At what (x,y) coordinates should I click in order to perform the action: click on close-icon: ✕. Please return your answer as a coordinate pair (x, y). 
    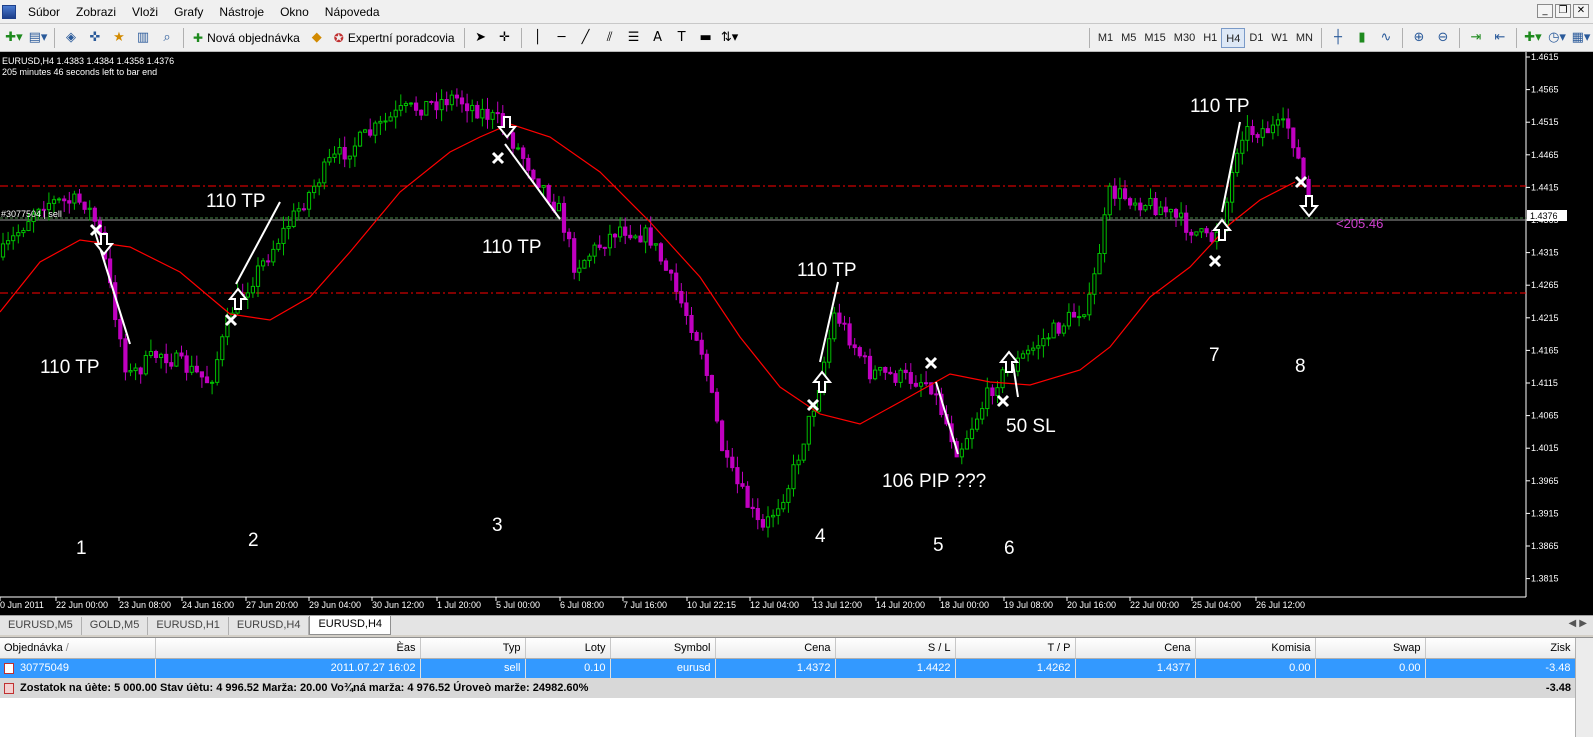
    Looking at the image, I should click on (1581, 11).